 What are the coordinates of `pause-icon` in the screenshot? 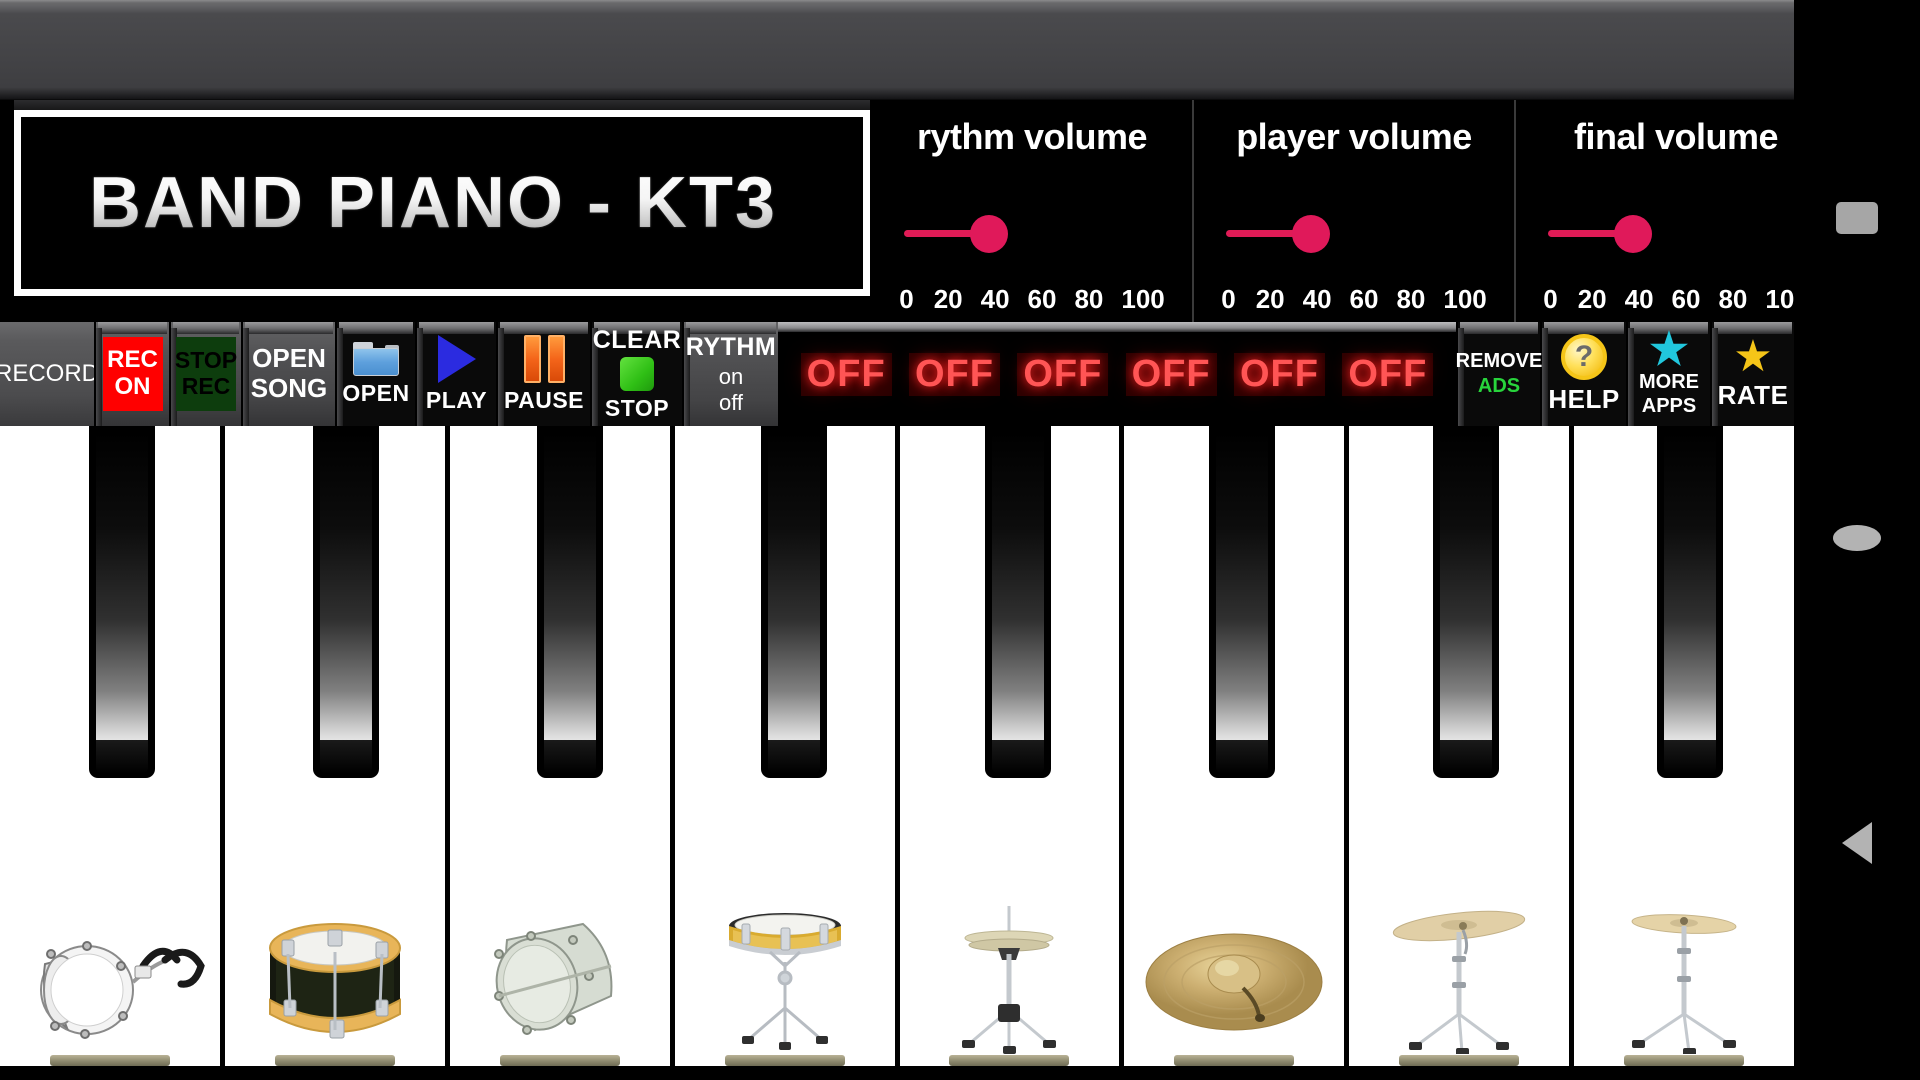 It's located at (544, 358).